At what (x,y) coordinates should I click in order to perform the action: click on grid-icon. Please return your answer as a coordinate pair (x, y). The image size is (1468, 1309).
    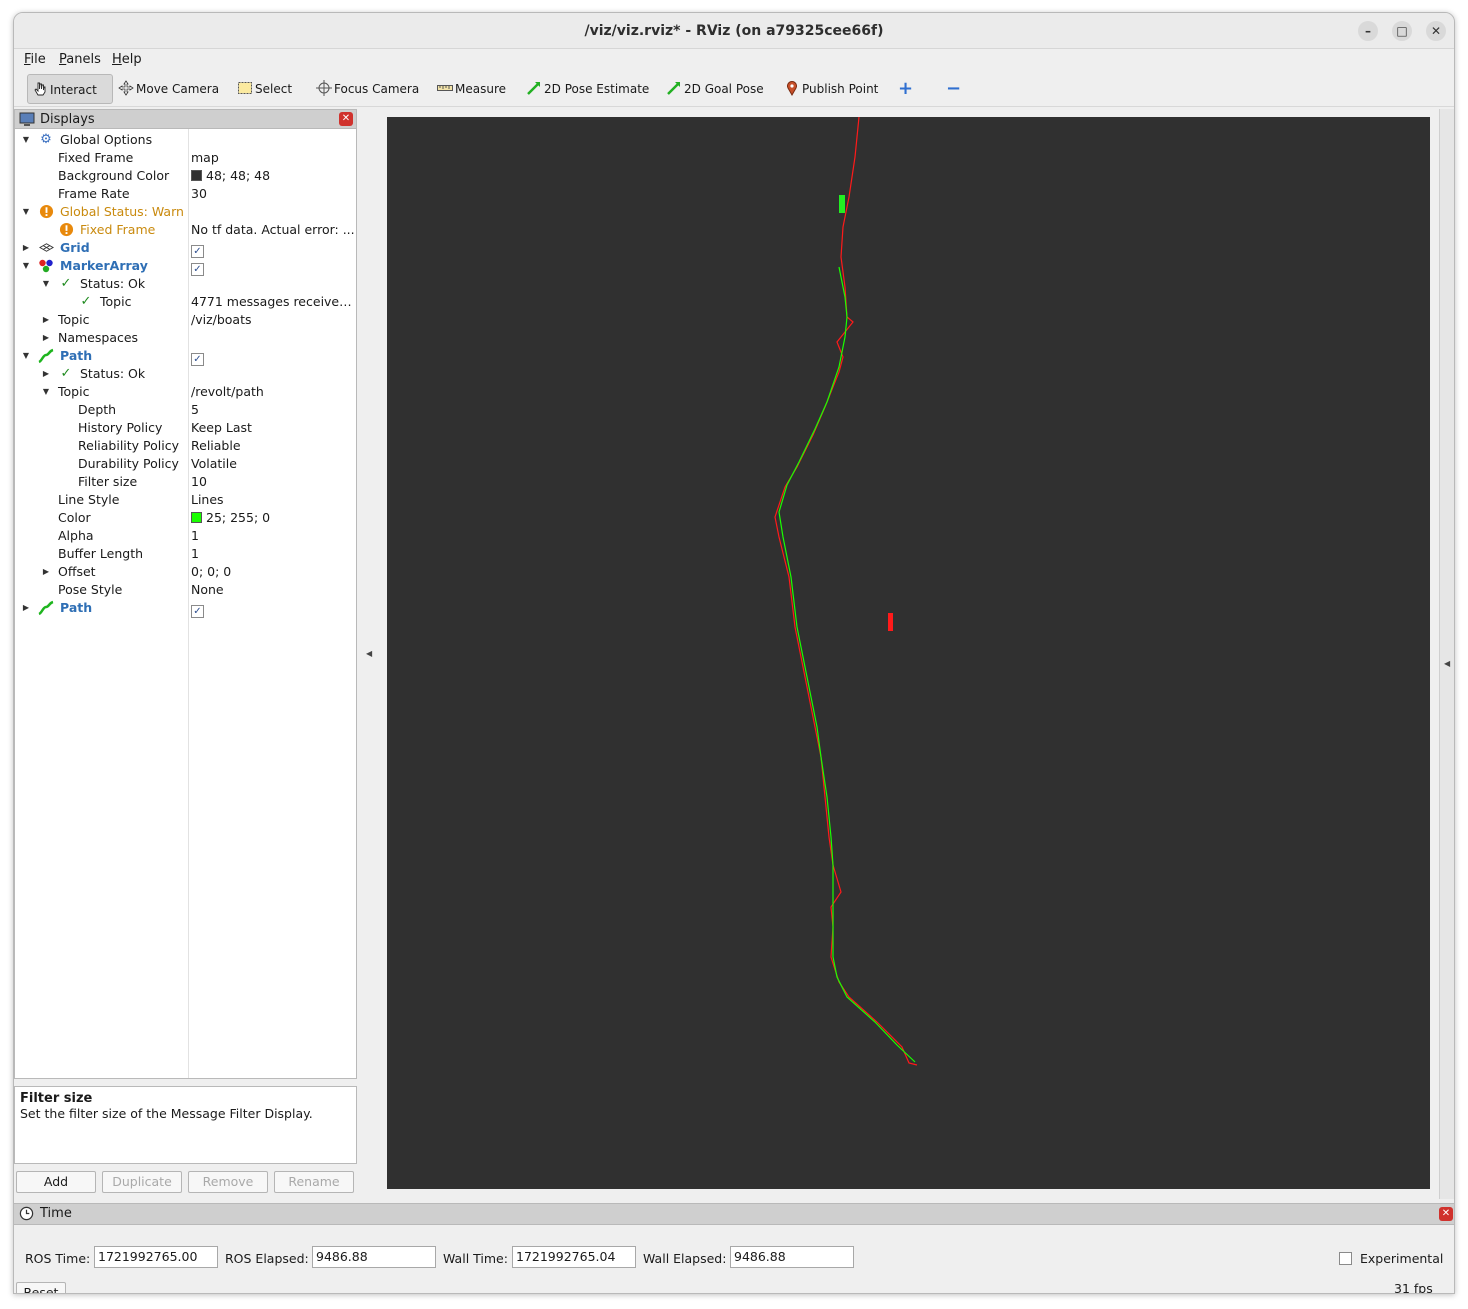
    Looking at the image, I should click on (46, 248).